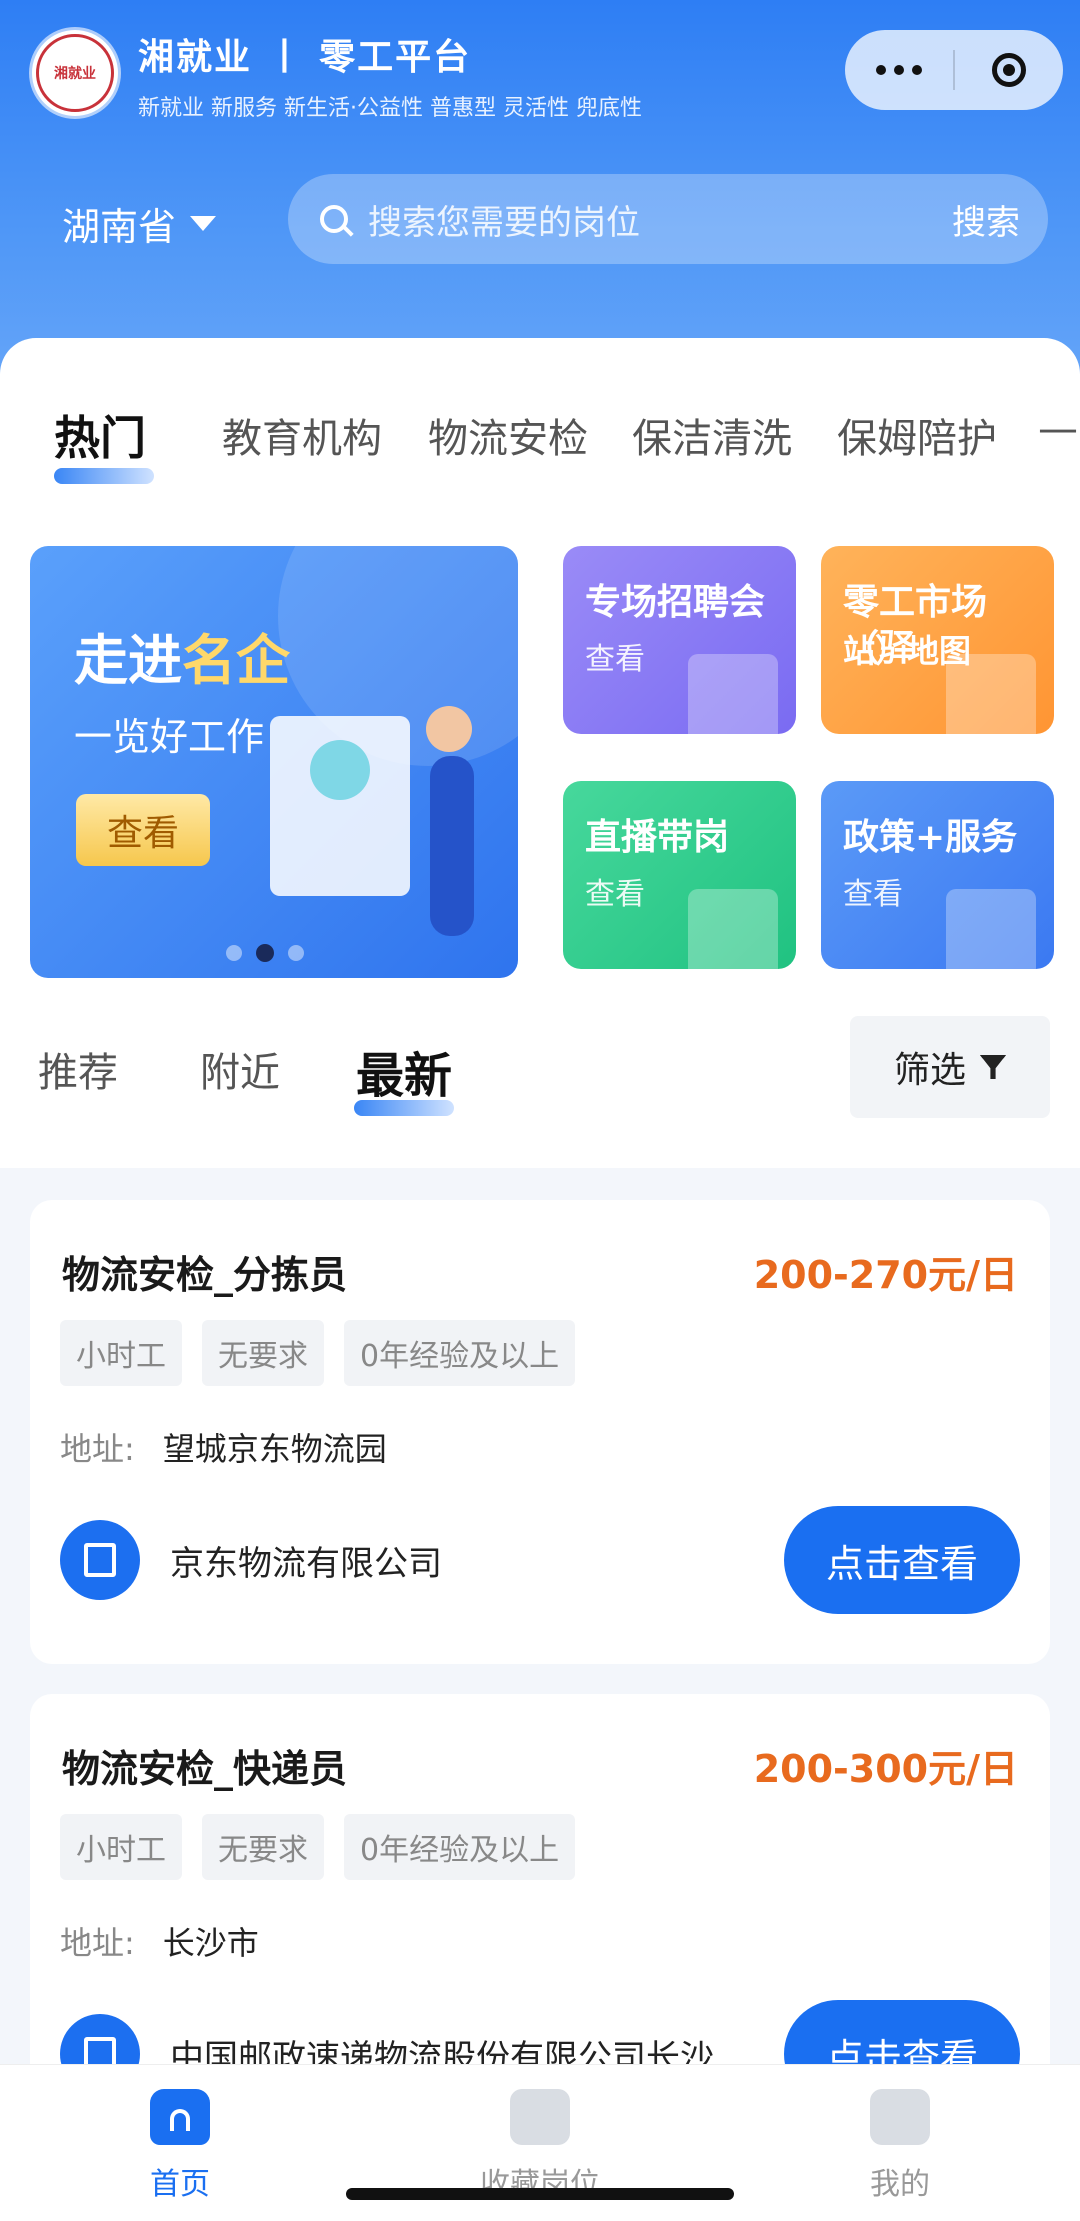  What do you see at coordinates (657, 837) in the screenshot?
I see `tile-title: 直播带岗` at bounding box center [657, 837].